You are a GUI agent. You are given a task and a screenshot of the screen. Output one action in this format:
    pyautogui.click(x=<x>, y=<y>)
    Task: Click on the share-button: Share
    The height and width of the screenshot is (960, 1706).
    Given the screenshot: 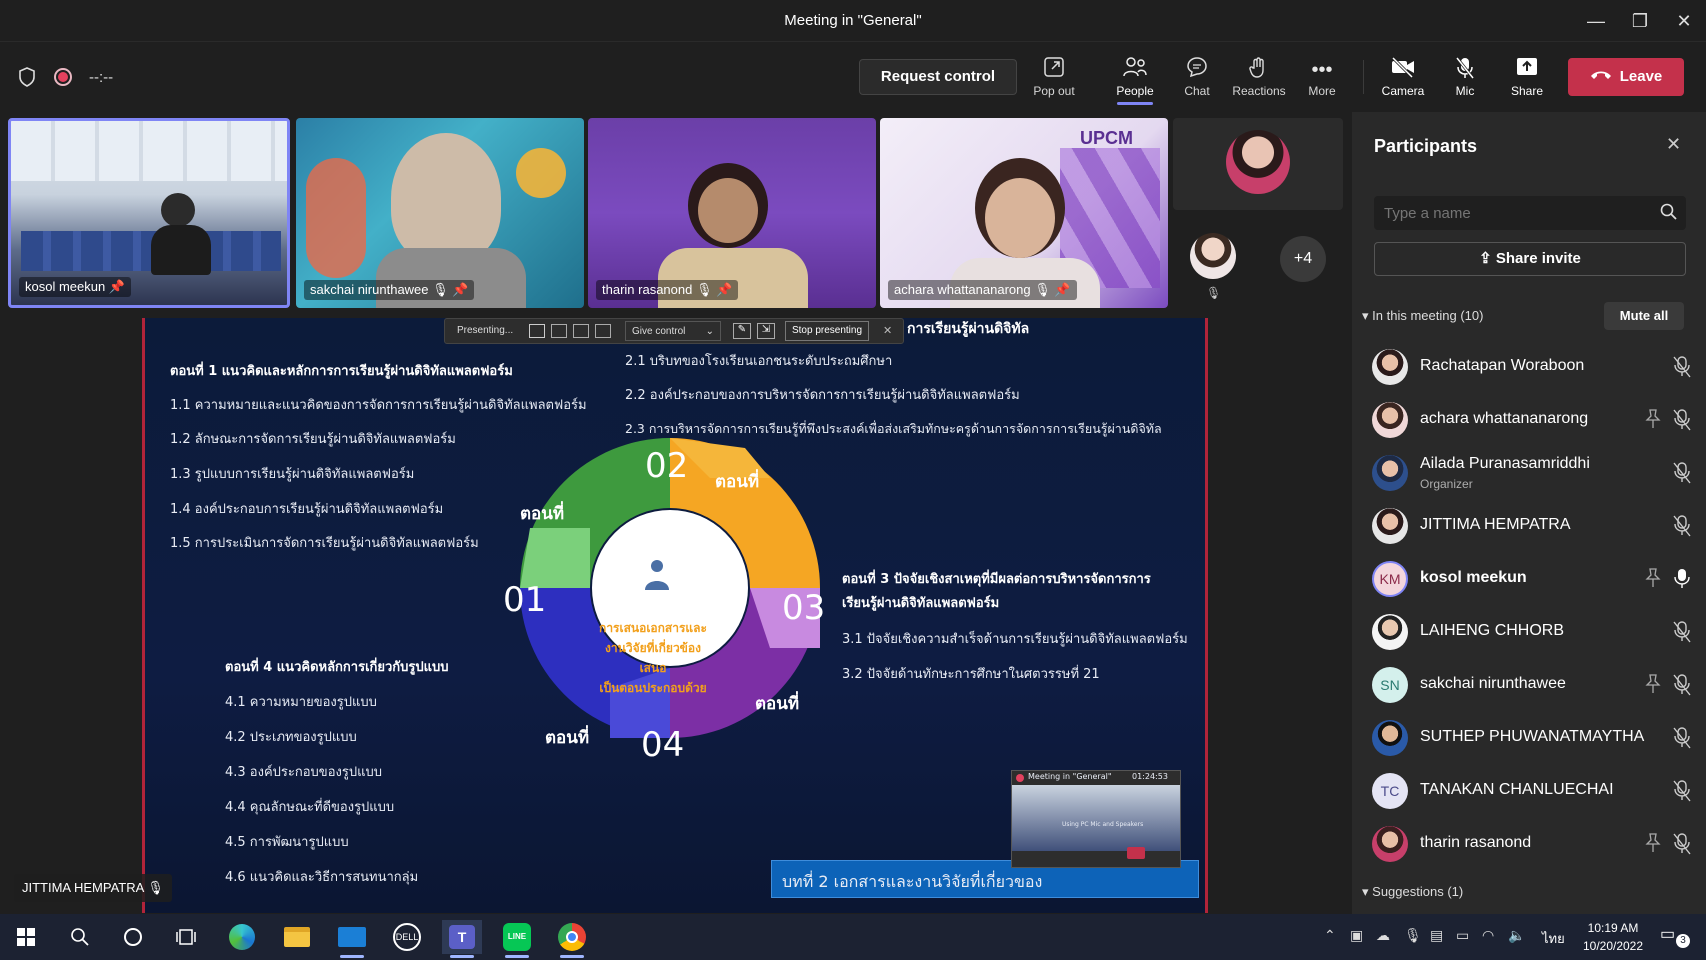 What is the action you would take?
    pyautogui.click(x=1527, y=77)
    